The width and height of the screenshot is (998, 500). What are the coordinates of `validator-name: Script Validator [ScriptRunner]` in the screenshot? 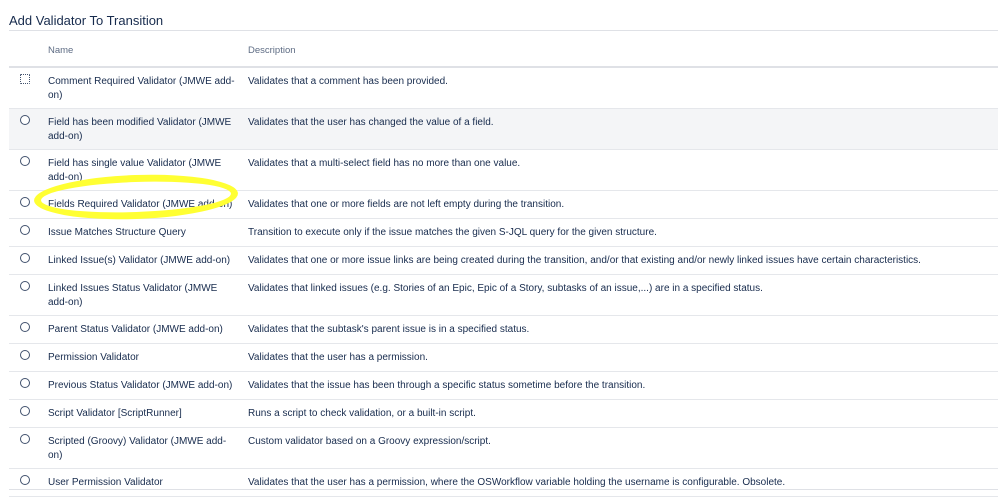 It's located at (115, 413).